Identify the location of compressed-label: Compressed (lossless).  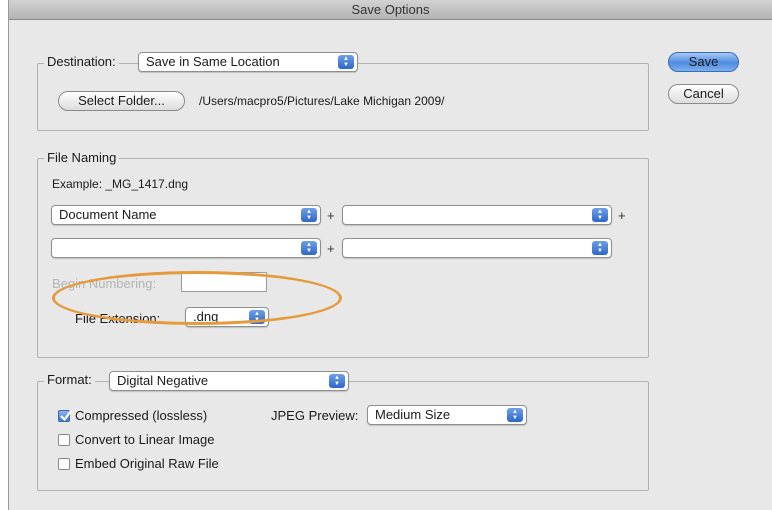
(141, 415).